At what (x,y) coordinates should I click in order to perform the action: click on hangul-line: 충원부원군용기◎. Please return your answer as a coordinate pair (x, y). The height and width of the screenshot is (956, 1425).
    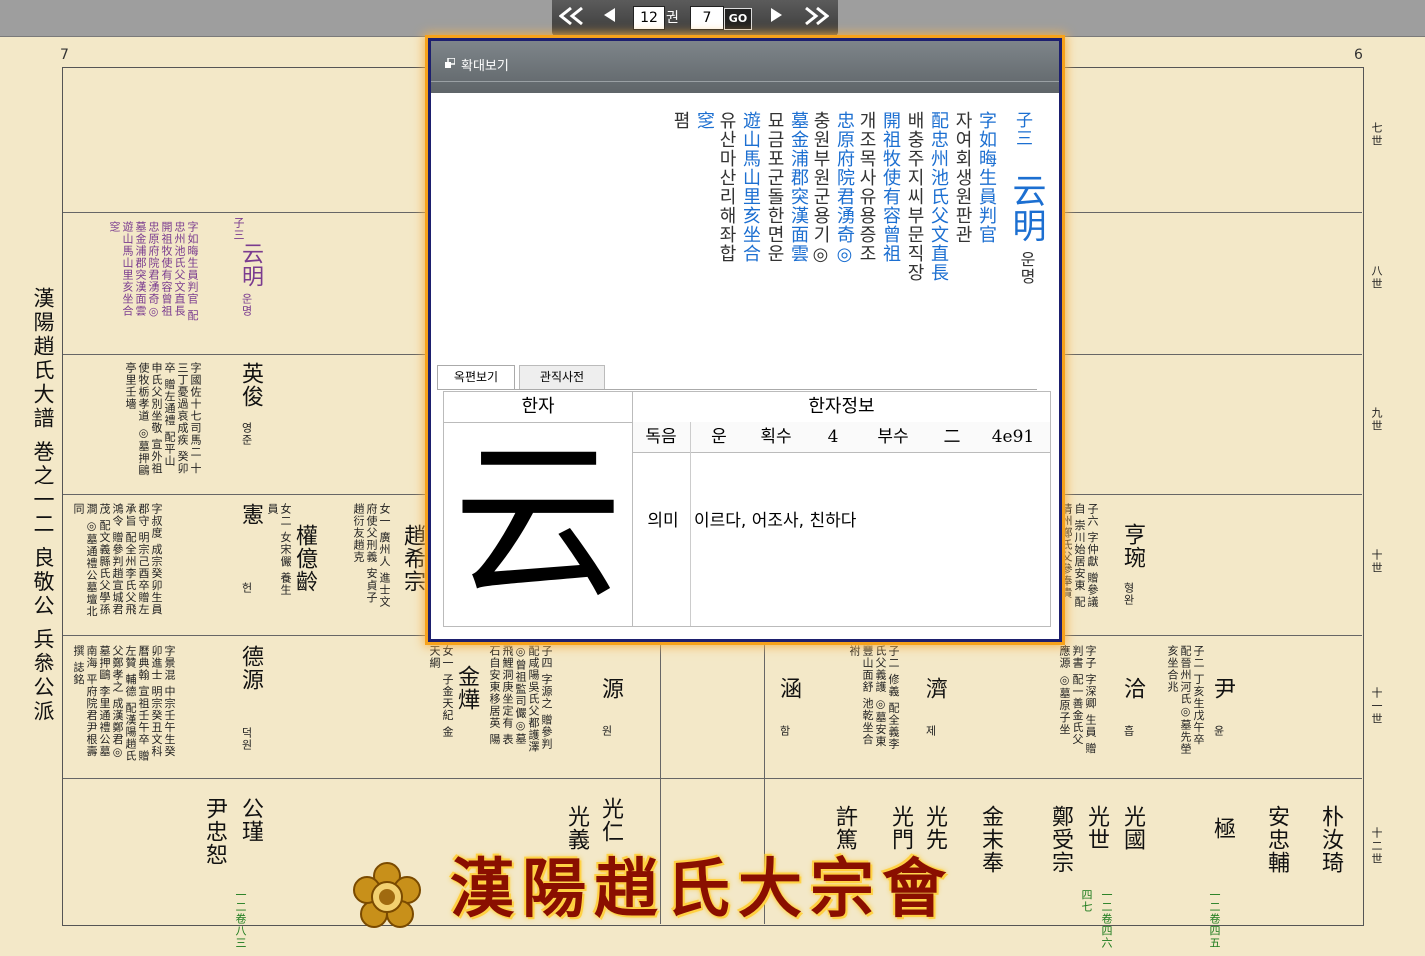
    Looking at the image, I should click on (820, 188).